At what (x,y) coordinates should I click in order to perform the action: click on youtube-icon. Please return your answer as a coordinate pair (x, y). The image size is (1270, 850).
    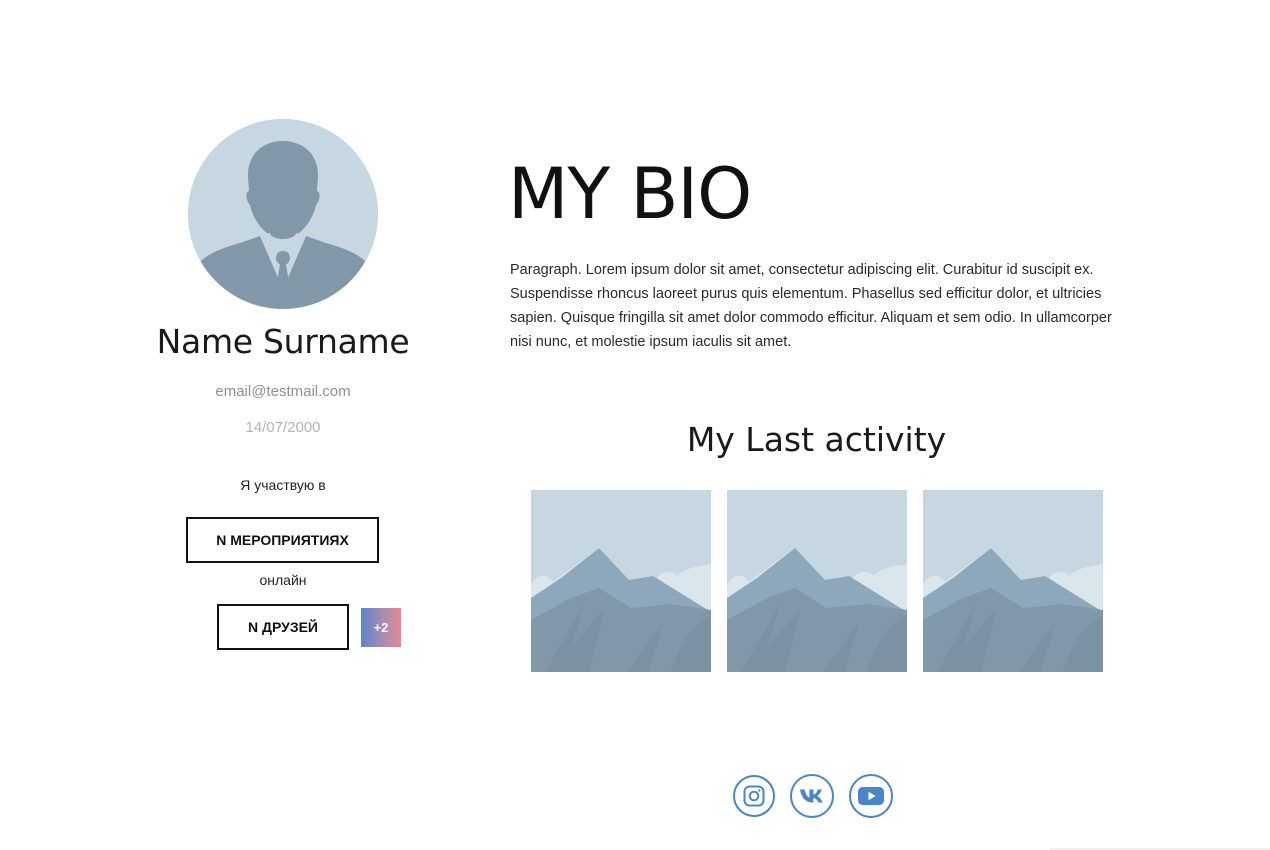
    Looking at the image, I should click on (871, 796).